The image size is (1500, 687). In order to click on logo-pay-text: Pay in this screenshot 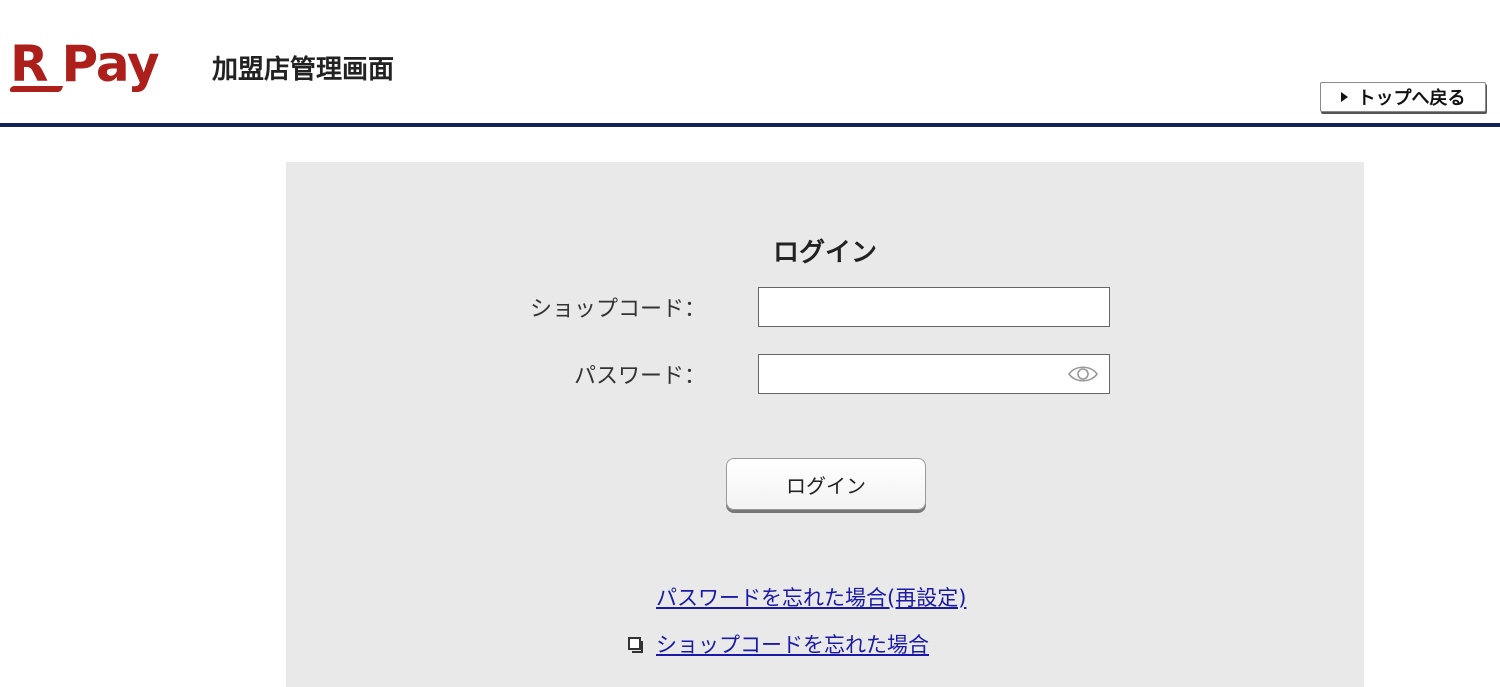, I will do `click(110, 64)`.